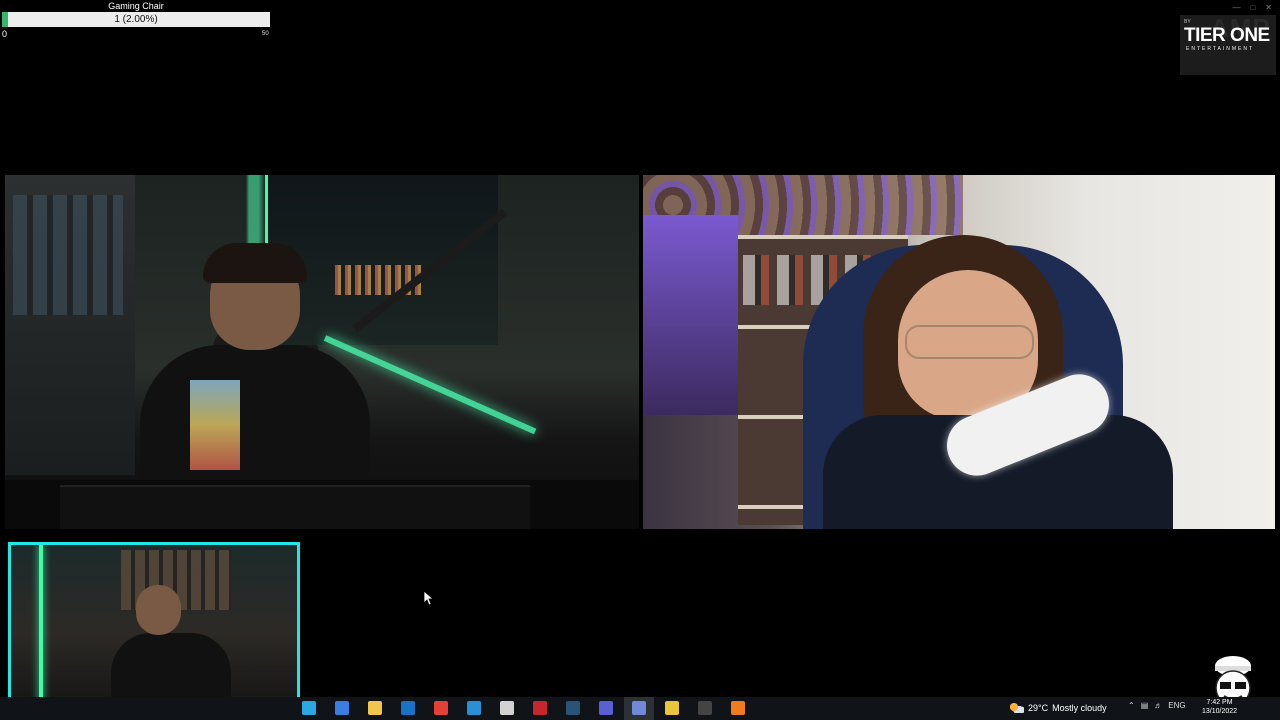 Image resolution: width=1280 pixels, height=720 pixels. Describe the element at coordinates (309, 708) in the screenshot. I see `edge-icon` at that location.